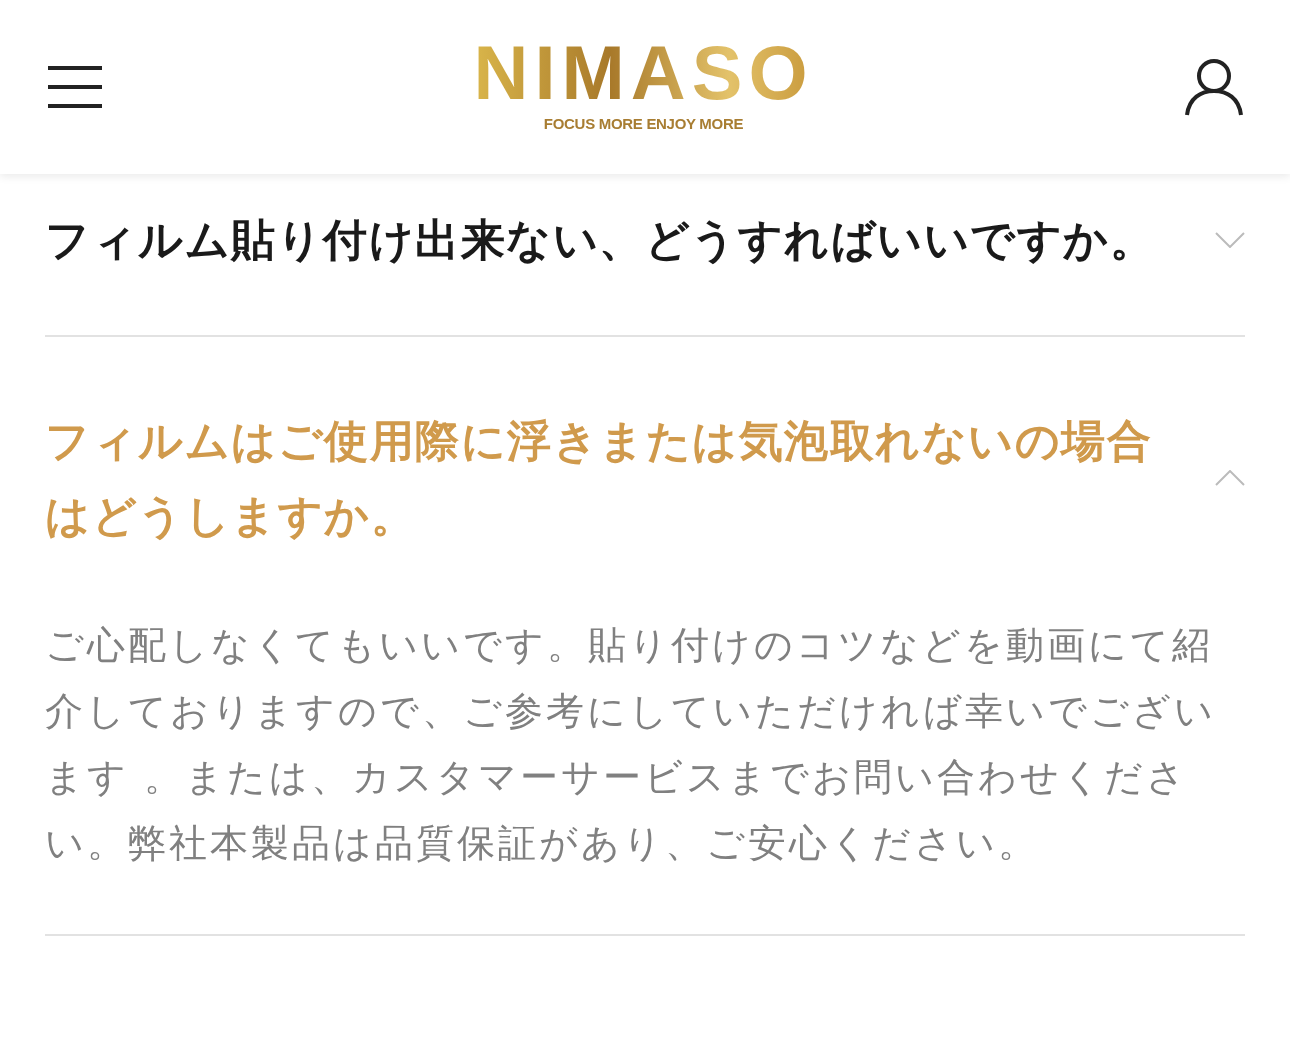 The height and width of the screenshot is (1059, 1290). I want to click on faq-question: フィルム貼り付け出来ない、どうすればいいですか。, so click(605, 239).